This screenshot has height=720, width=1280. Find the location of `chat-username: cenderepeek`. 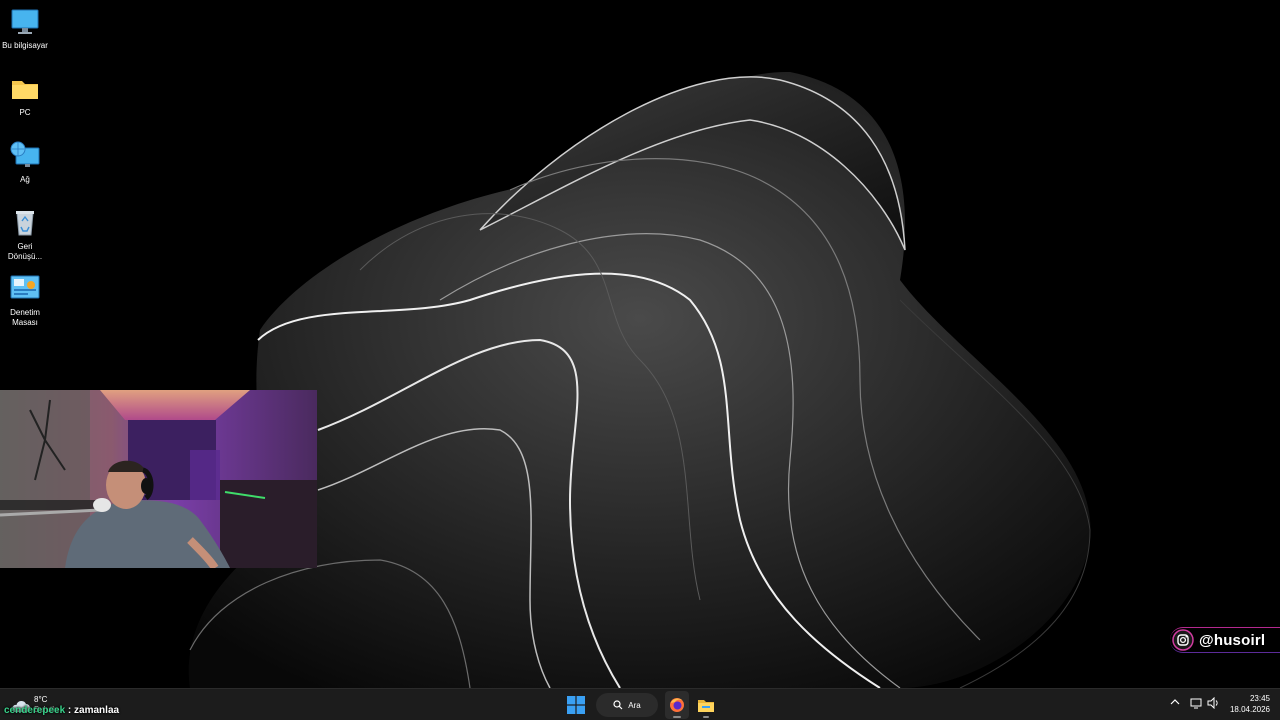

chat-username: cenderepeek is located at coordinates (35, 710).